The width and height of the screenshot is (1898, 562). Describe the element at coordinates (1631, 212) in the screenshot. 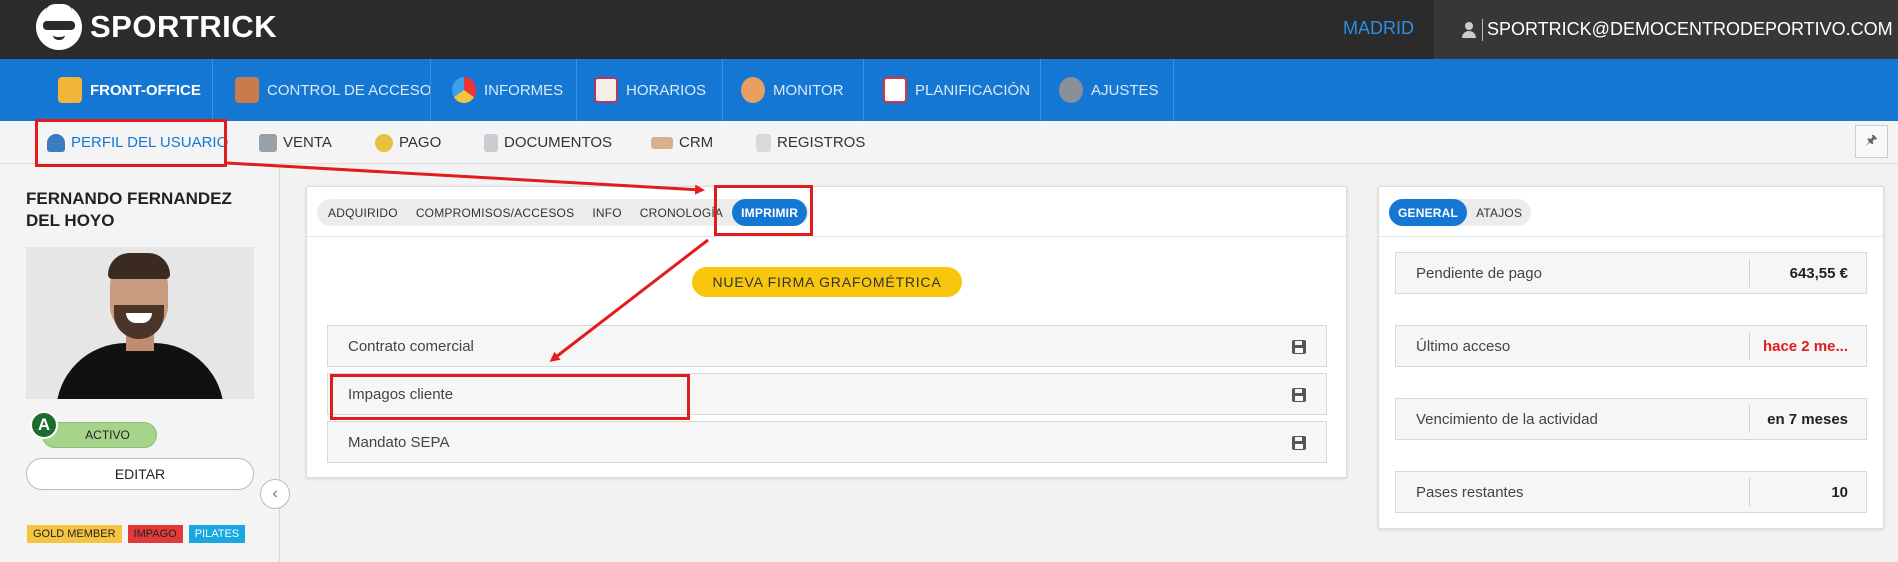

I see `right-tab-bar: GENERAL ATAJOS` at that location.